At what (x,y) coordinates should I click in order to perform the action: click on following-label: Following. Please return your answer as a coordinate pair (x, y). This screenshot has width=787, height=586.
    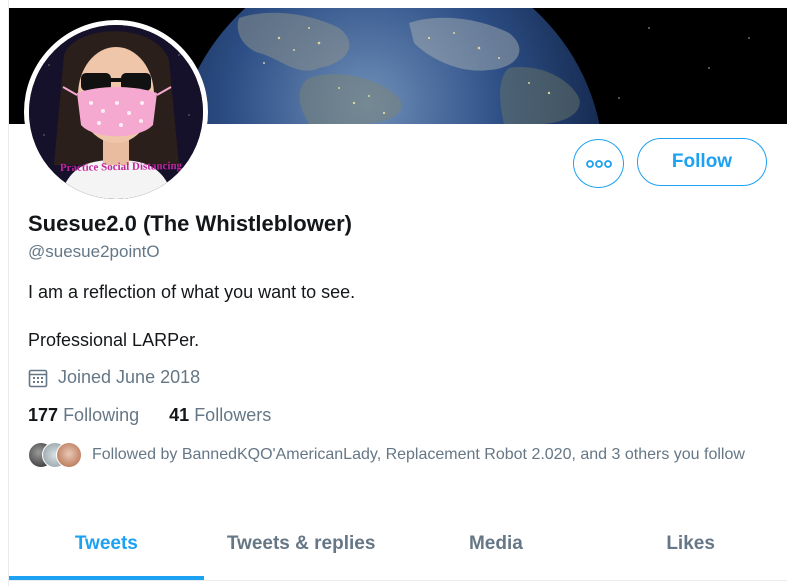
    Looking at the image, I should click on (101, 415).